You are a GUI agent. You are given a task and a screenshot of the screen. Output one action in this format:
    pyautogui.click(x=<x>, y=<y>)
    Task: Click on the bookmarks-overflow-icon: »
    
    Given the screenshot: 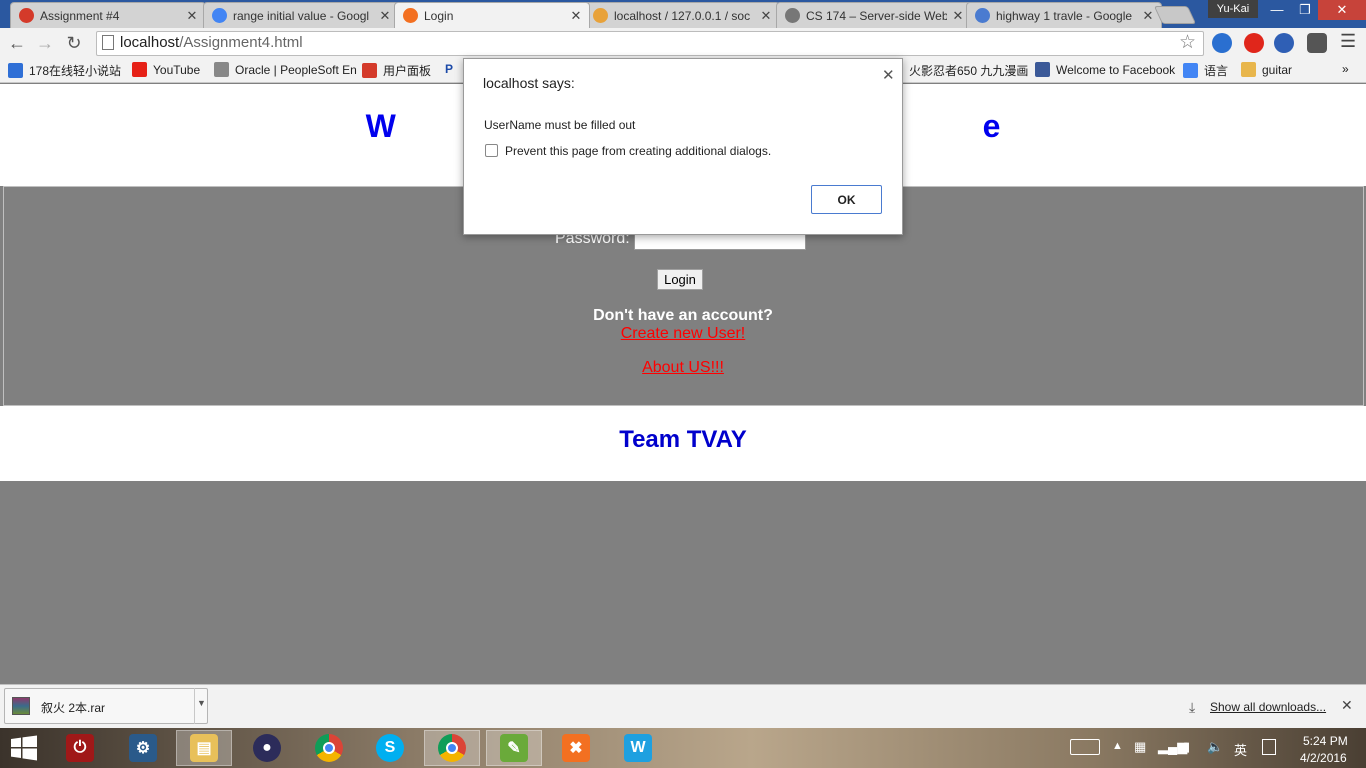 What is the action you would take?
    pyautogui.click(x=1345, y=69)
    